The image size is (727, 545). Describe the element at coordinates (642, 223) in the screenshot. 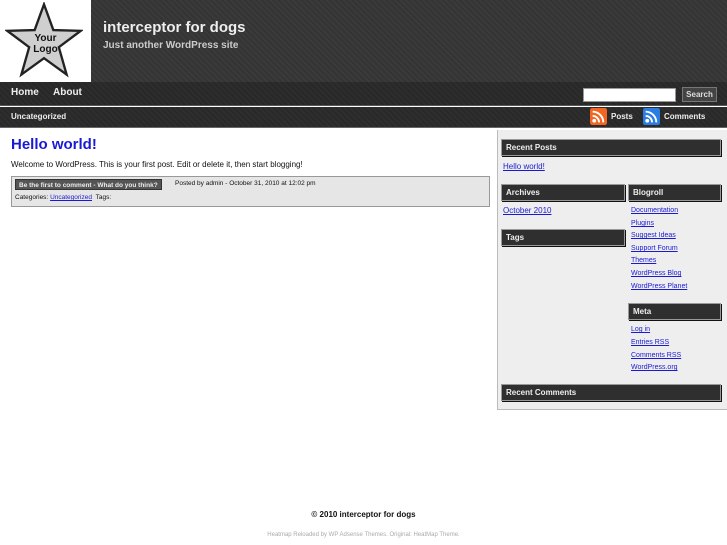

I see `blogroll-link: Plugins` at that location.